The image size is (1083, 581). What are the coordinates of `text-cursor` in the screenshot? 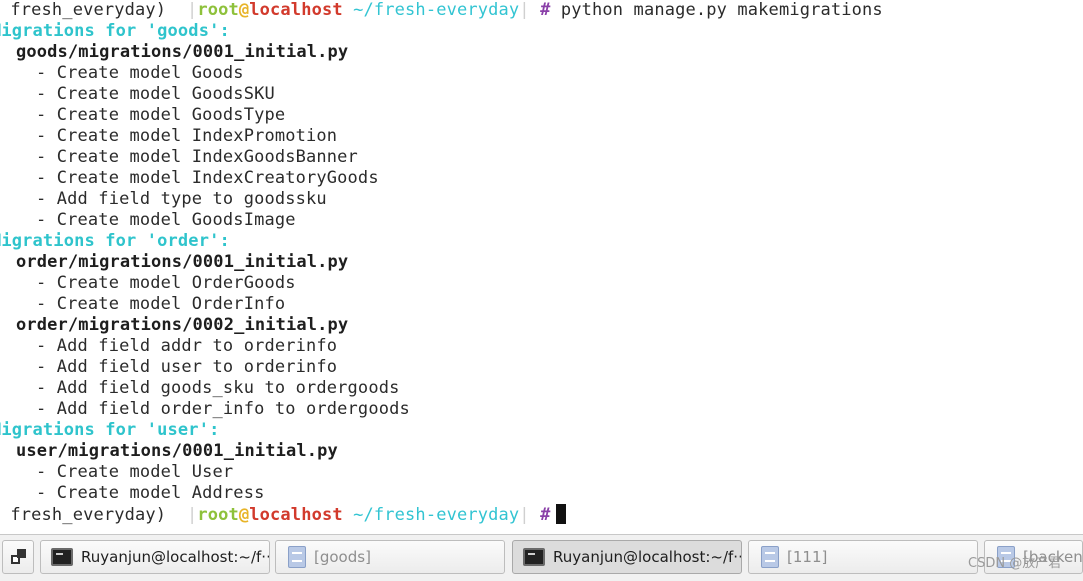 It's located at (561, 514).